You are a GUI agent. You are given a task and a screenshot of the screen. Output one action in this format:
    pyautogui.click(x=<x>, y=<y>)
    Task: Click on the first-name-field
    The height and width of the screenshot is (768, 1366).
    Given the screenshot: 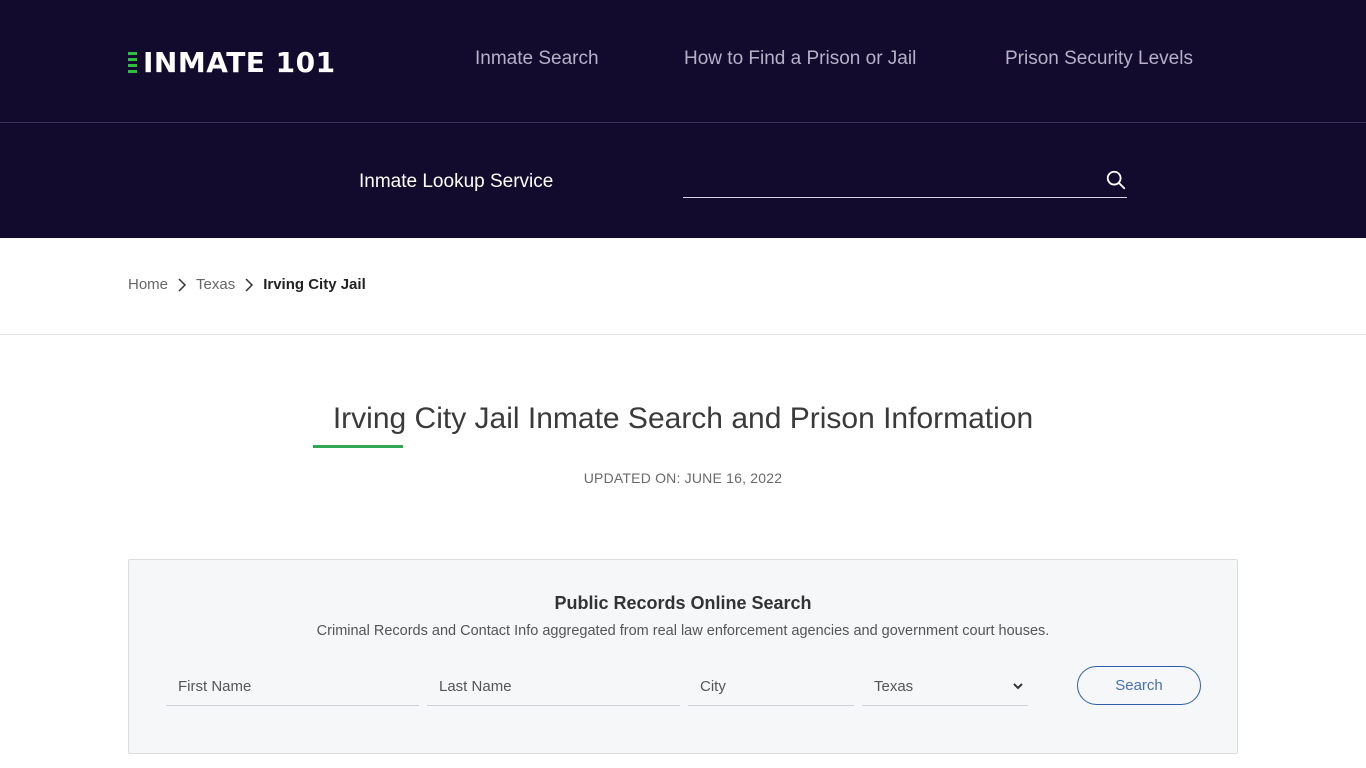 What is the action you would take?
    pyautogui.click(x=292, y=686)
    